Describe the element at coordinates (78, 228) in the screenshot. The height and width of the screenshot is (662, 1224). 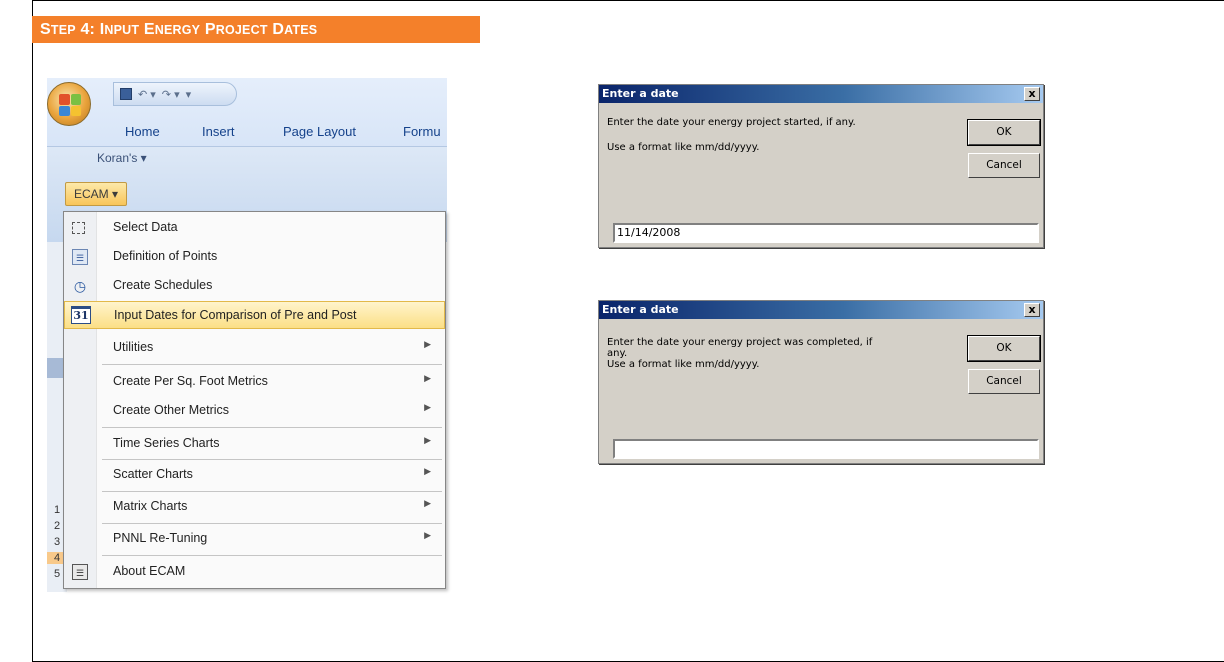
I see `select-data-icon` at that location.